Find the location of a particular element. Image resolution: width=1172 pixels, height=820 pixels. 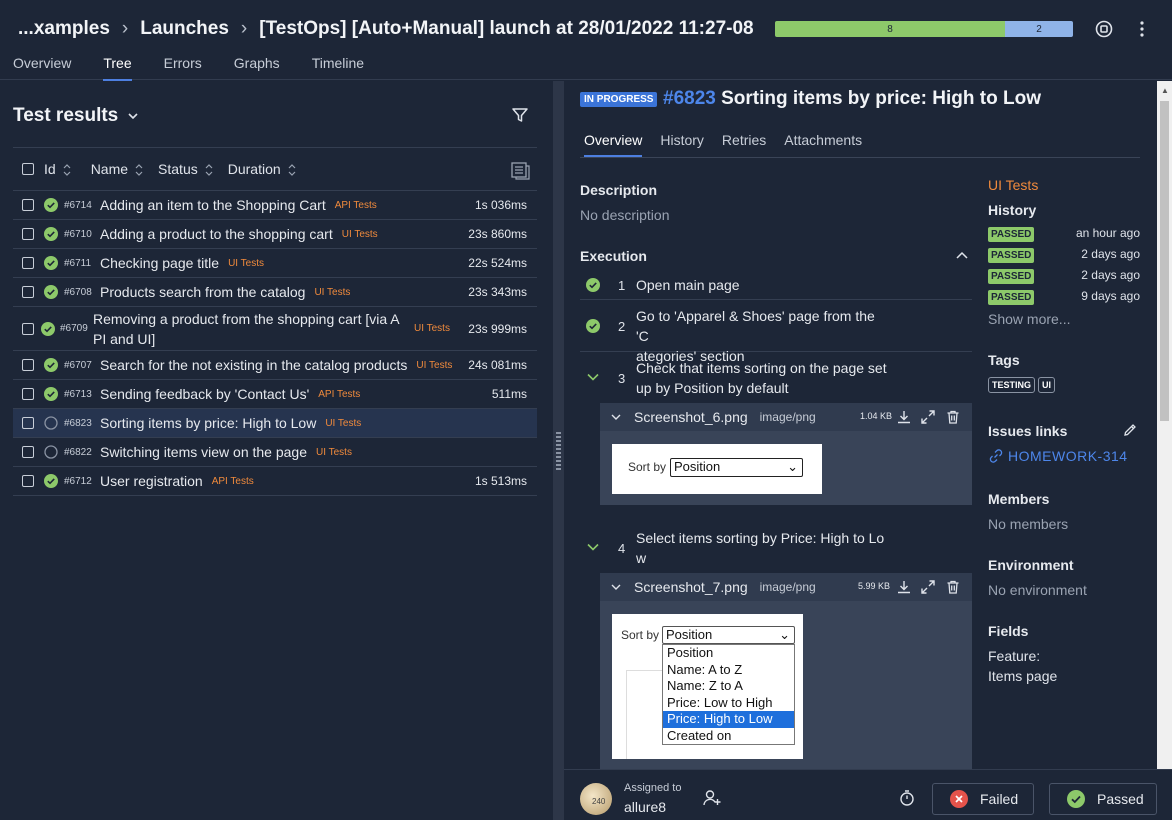

tab-history: History is located at coordinates (682, 144).